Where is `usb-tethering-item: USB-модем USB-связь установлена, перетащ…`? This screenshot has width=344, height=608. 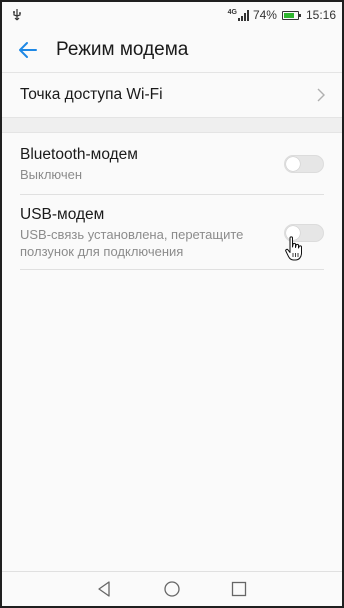 usb-tethering-item: USB-модем USB-связь установлена, перетащ… is located at coordinates (172, 232).